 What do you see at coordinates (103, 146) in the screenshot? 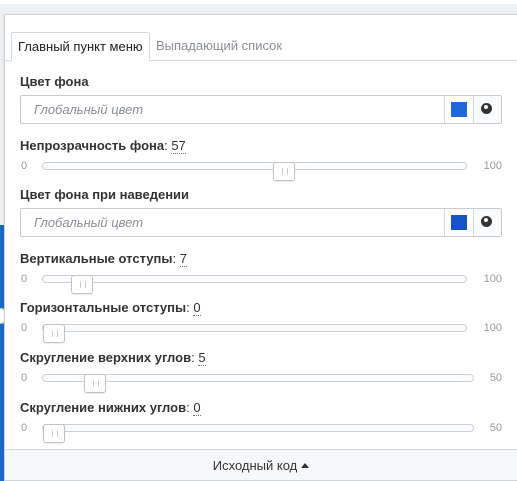
I see `bg-opacity-label: Непрозрачность фона: 57` at bounding box center [103, 146].